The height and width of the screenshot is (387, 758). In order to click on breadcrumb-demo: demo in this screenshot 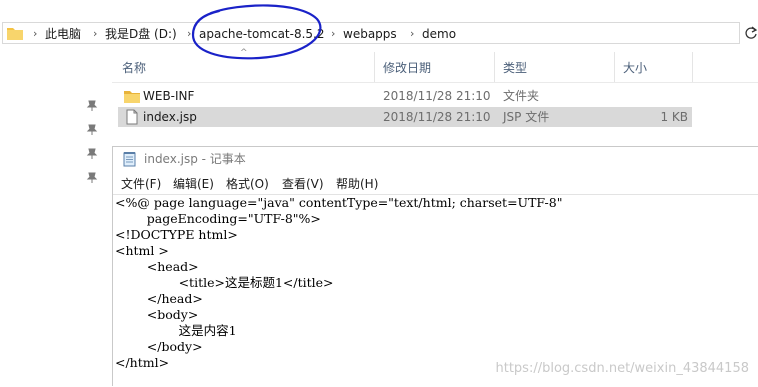, I will do `click(439, 34)`.